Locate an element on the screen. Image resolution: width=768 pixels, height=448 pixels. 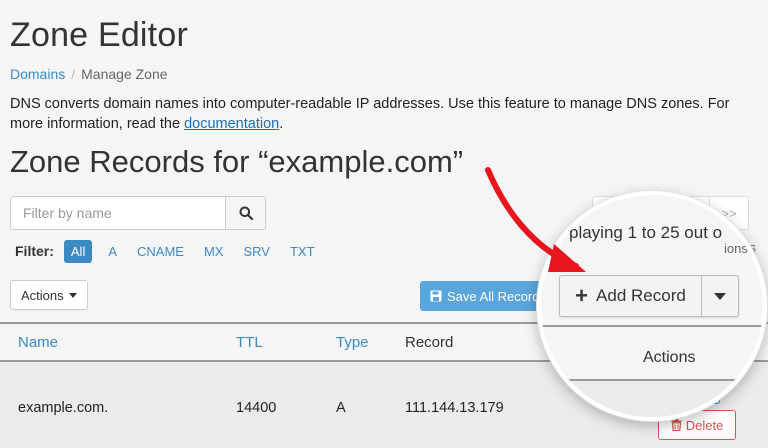
filter-label: Filter: is located at coordinates (34, 251).